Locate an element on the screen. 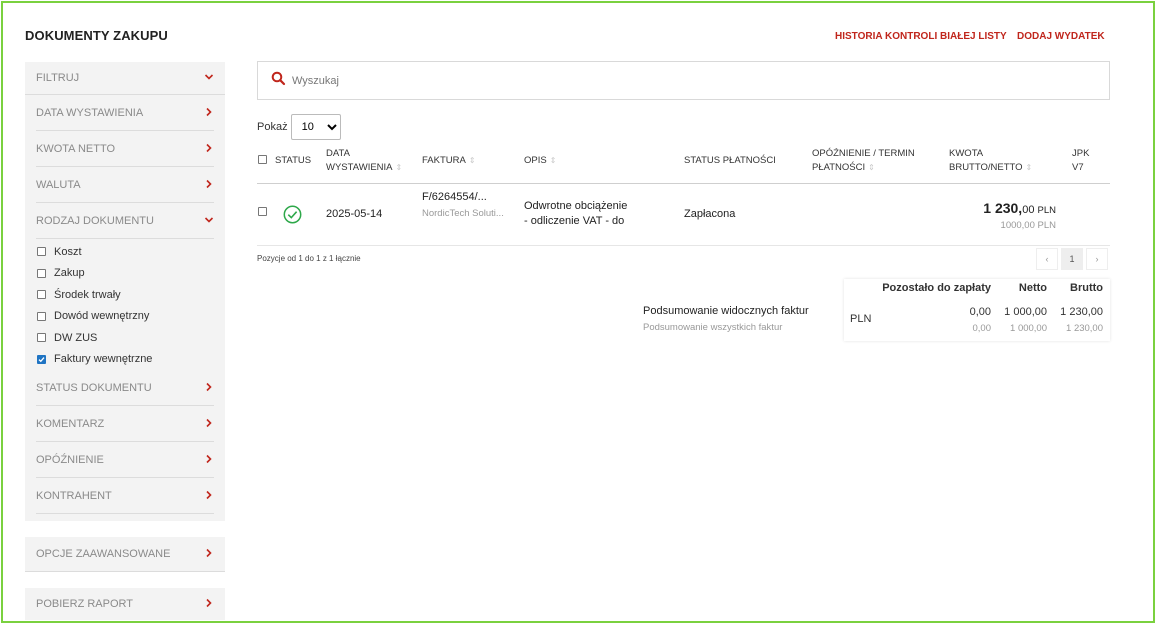 This screenshot has width=1156, height=624. header-payment-status: STATUS PŁATNOŚCI is located at coordinates (730, 160).